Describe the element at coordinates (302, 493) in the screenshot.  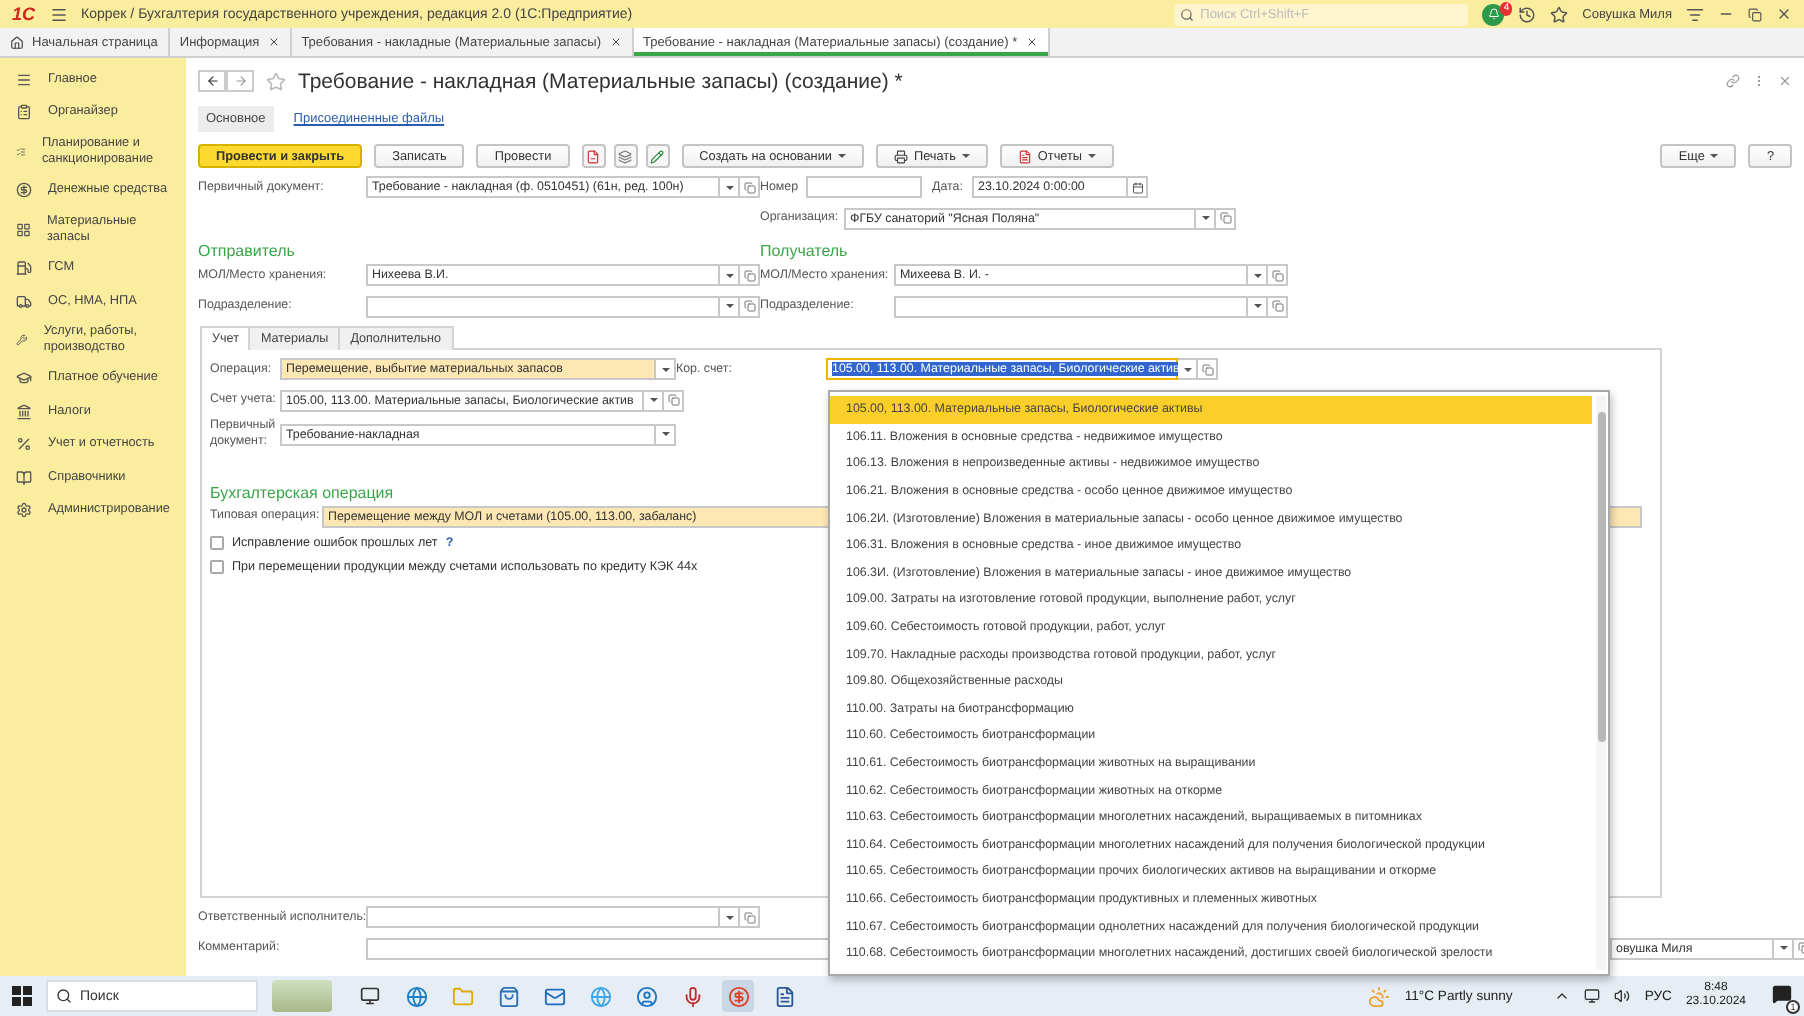
I see `section-heading: Бухгалтерская операция` at that location.